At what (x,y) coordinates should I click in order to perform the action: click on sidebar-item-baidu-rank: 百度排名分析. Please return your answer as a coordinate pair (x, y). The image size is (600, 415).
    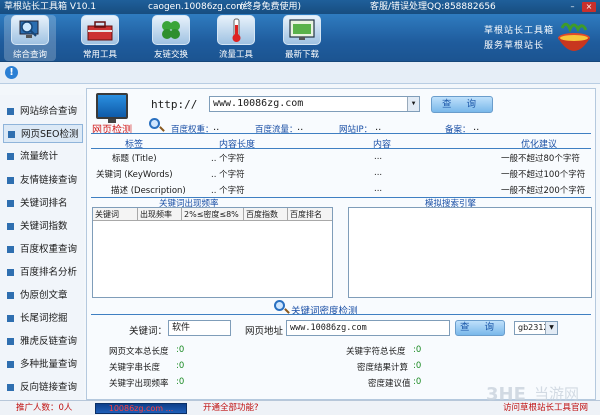
    Looking at the image, I should click on (43, 272).